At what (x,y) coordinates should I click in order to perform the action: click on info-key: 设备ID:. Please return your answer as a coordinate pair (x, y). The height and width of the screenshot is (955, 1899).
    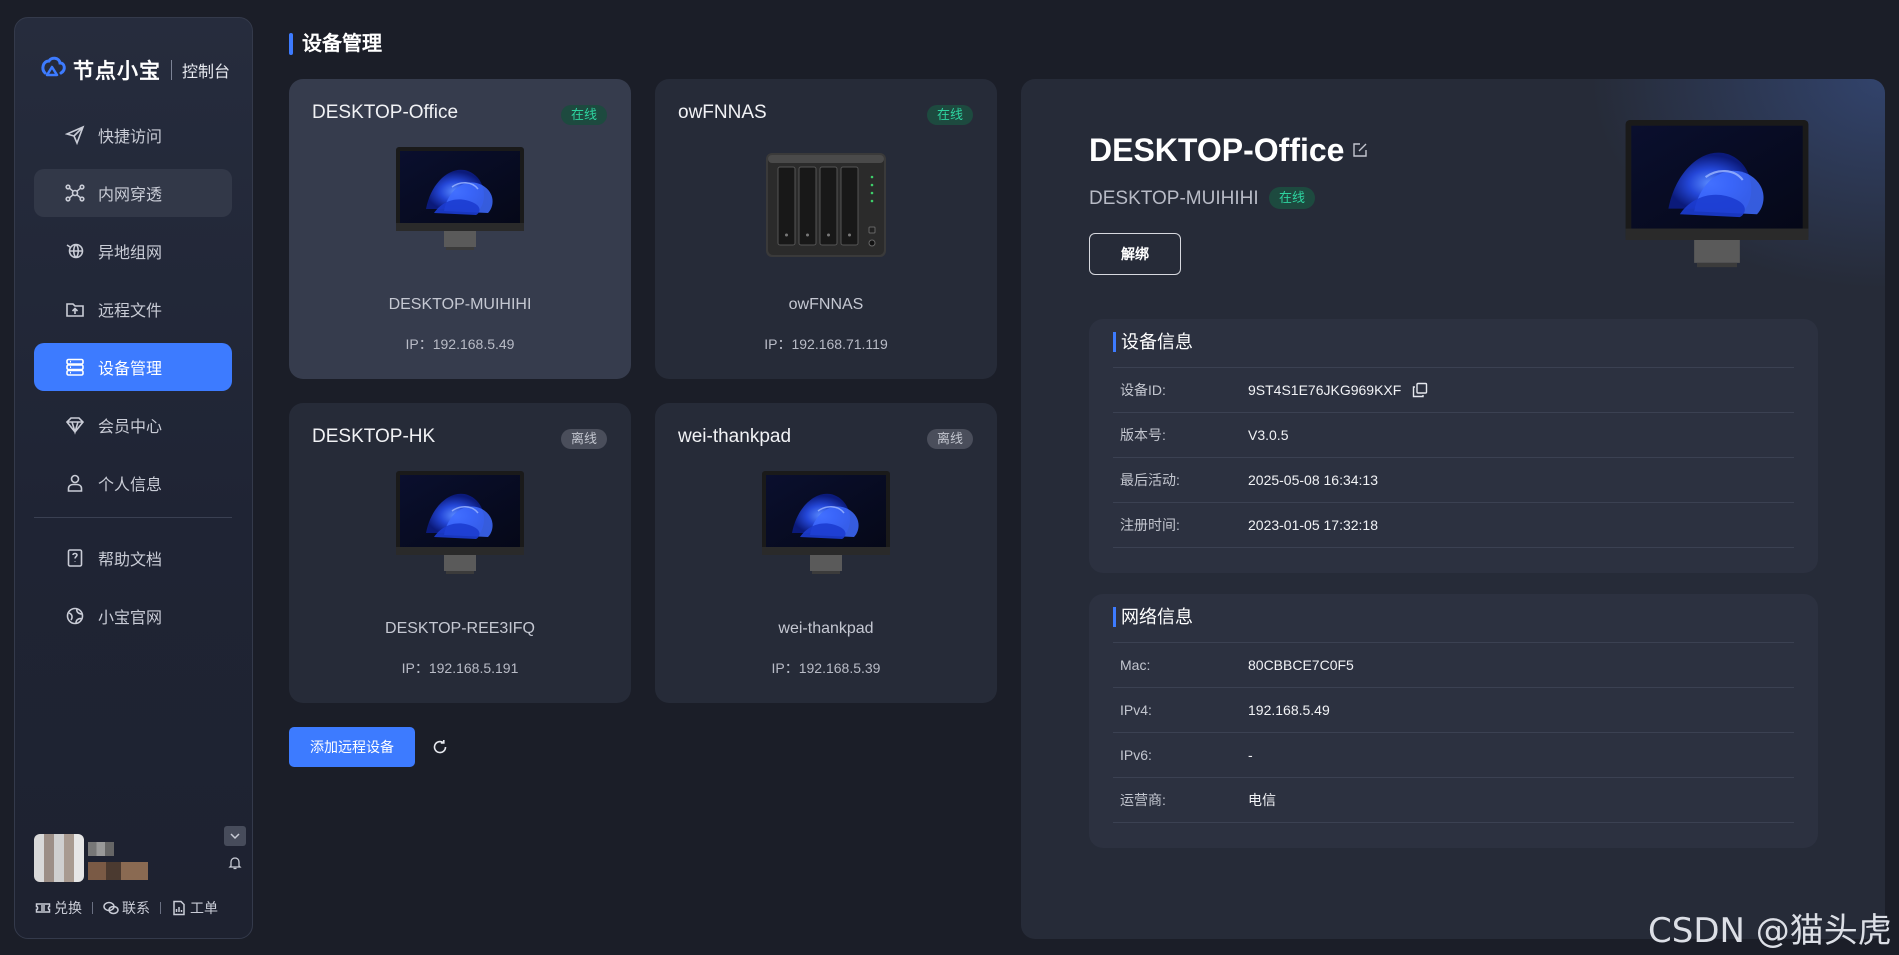
    Looking at the image, I should click on (1143, 390).